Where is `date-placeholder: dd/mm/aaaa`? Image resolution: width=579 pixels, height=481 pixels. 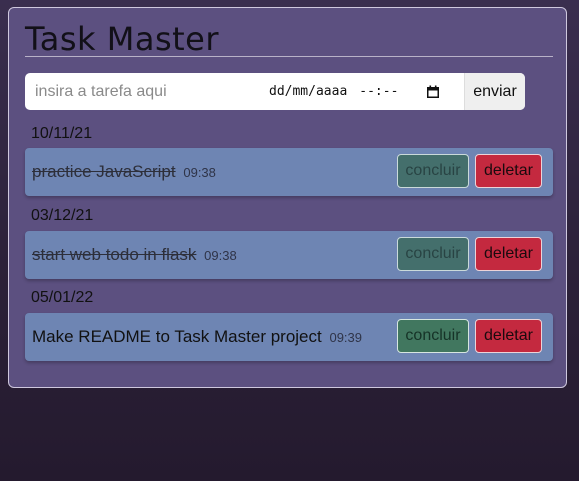 date-placeholder: dd/mm/aaaa is located at coordinates (308, 91).